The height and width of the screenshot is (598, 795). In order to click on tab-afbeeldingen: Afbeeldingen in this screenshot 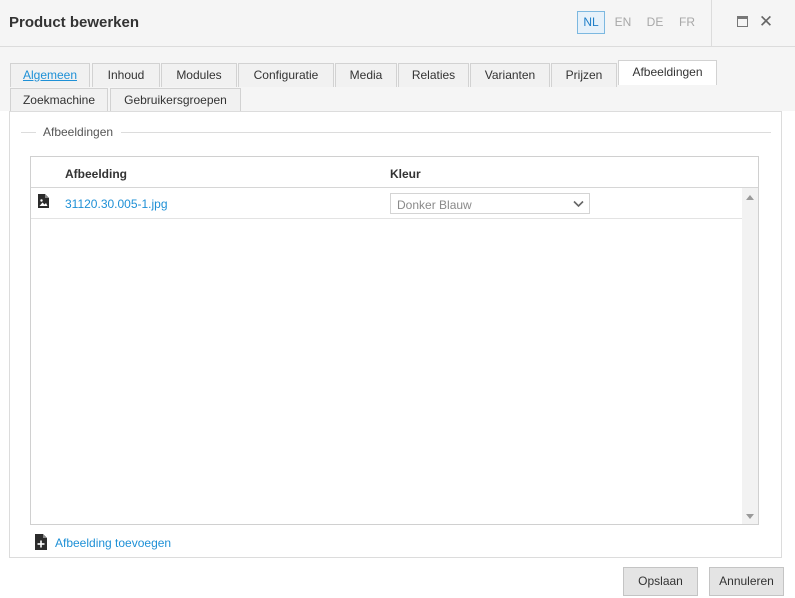, I will do `click(667, 72)`.